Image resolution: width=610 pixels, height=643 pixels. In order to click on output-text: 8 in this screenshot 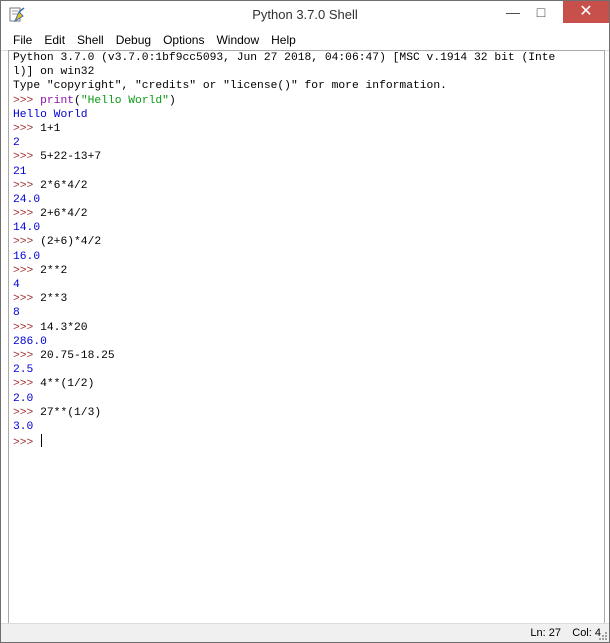, I will do `click(16, 313)`.